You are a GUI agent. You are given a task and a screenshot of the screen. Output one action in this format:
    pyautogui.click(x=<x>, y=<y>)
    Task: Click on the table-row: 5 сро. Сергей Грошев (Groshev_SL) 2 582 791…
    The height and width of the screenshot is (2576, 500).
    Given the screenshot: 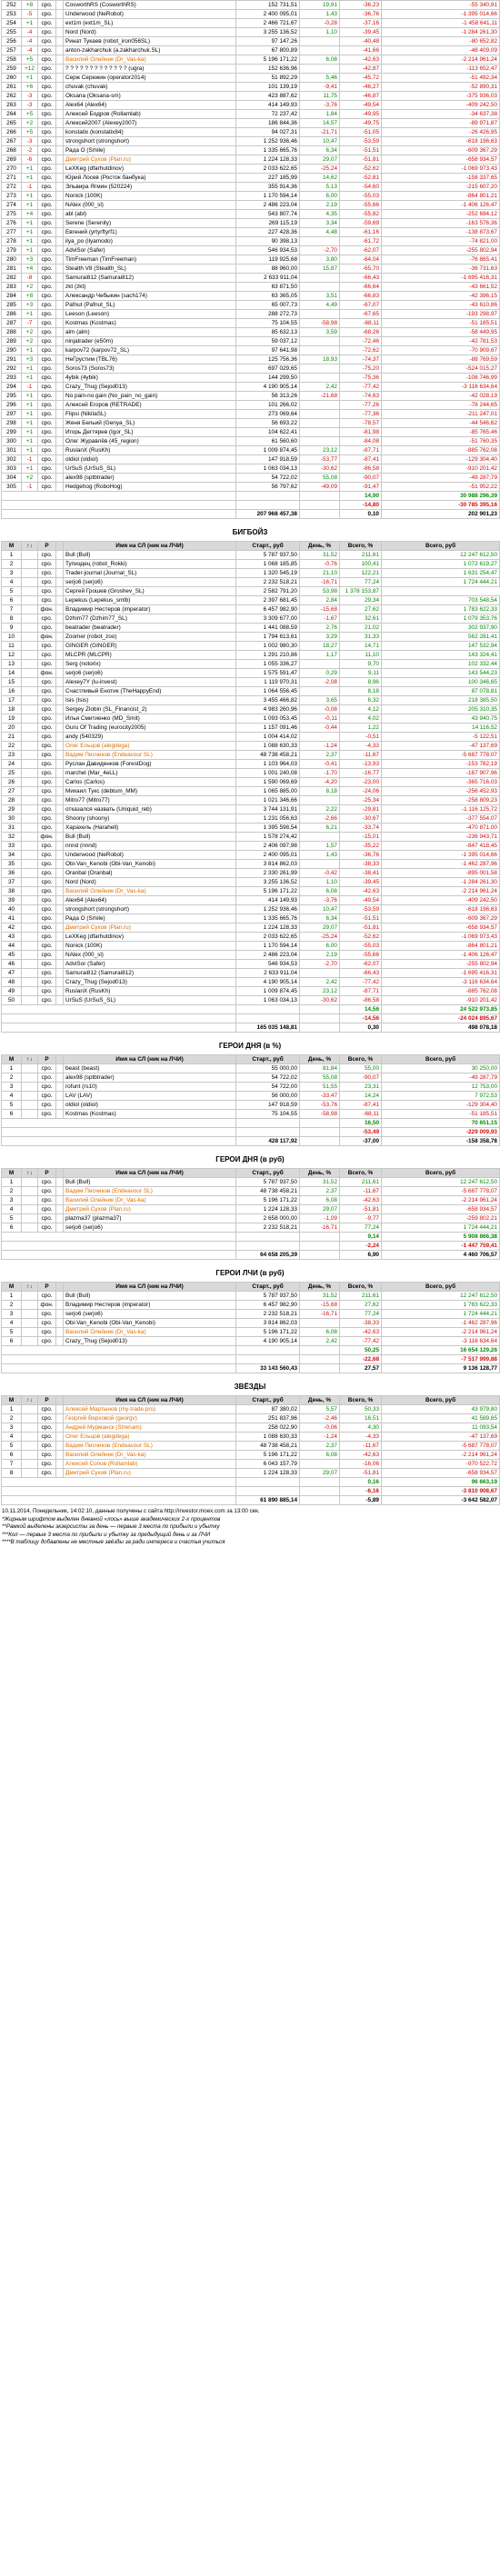 What is the action you would take?
    pyautogui.click(x=250, y=591)
    